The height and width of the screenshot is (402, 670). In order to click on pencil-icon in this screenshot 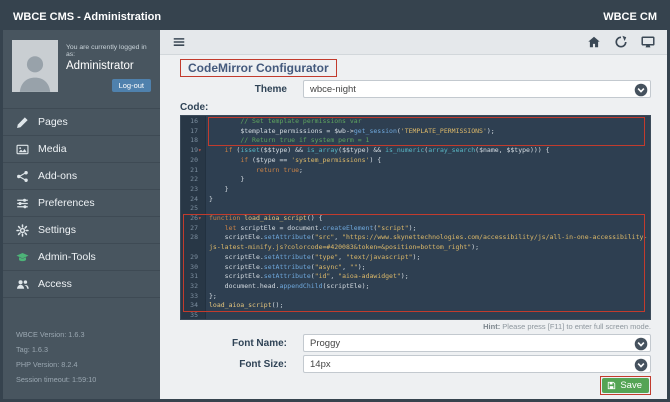, I will do `click(22, 122)`.